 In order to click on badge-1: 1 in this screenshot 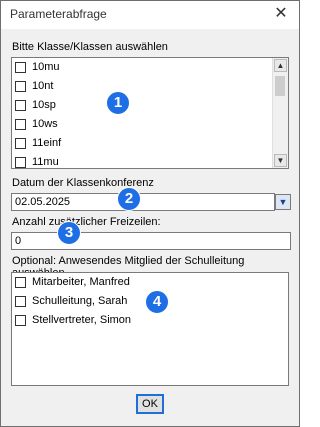, I will do `click(118, 103)`.